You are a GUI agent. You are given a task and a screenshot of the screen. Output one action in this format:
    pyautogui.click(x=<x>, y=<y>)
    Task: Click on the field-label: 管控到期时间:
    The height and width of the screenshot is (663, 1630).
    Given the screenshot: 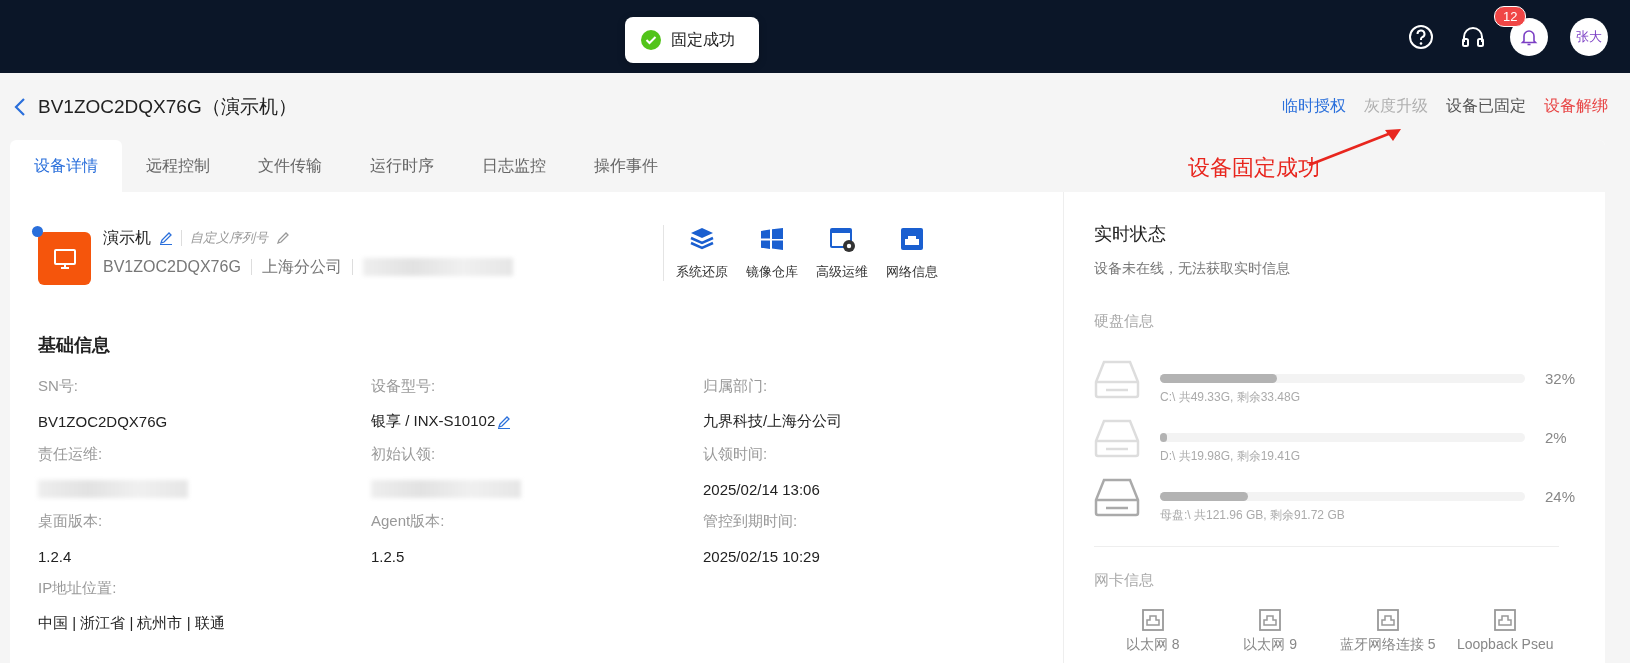 What is the action you would take?
    pyautogui.click(x=751, y=521)
    